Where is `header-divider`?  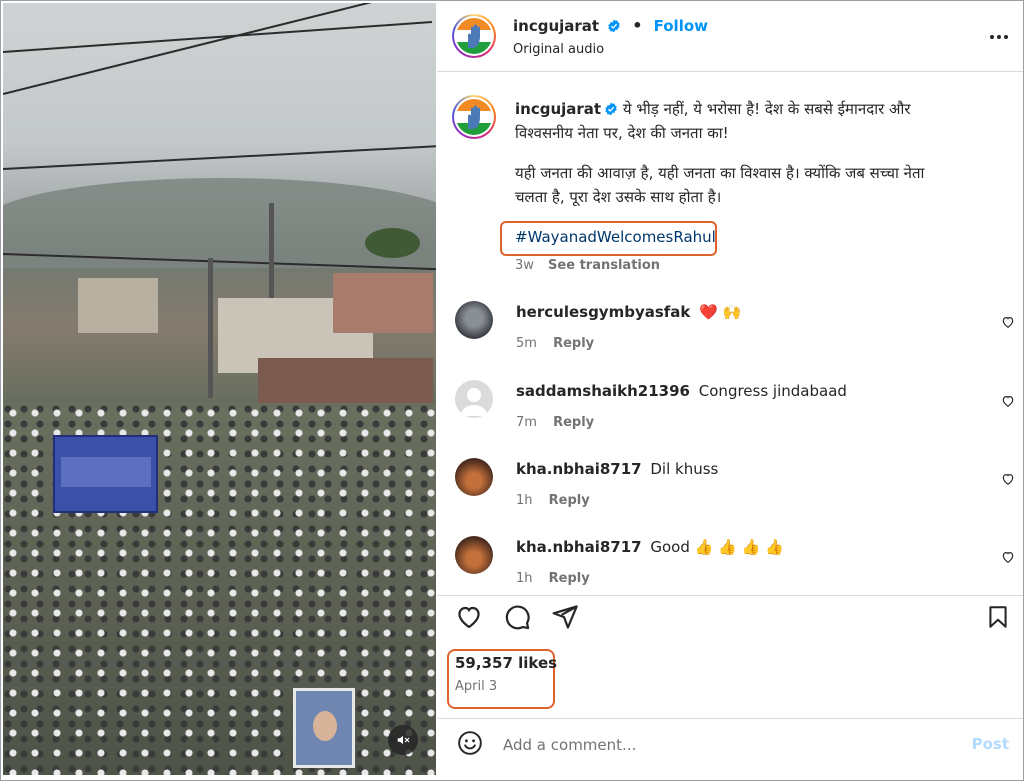
header-divider is located at coordinates (730, 71).